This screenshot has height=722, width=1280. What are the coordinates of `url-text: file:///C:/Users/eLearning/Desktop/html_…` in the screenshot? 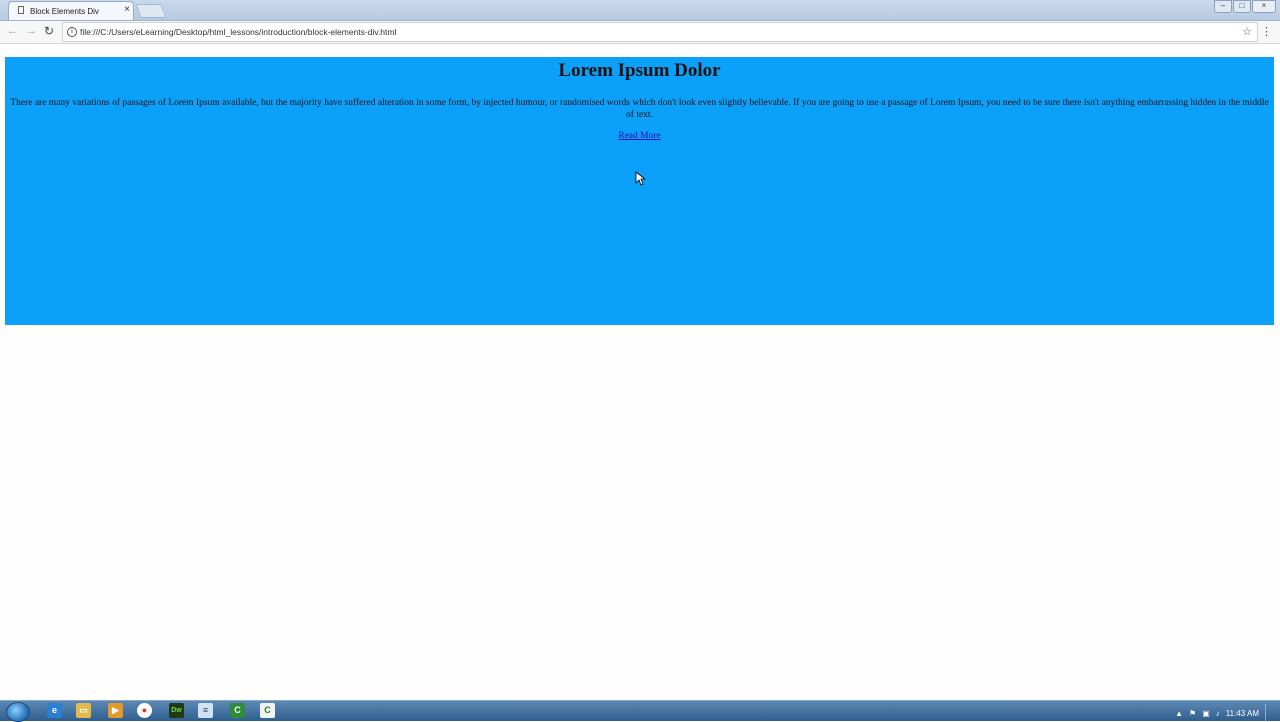 It's located at (238, 32).